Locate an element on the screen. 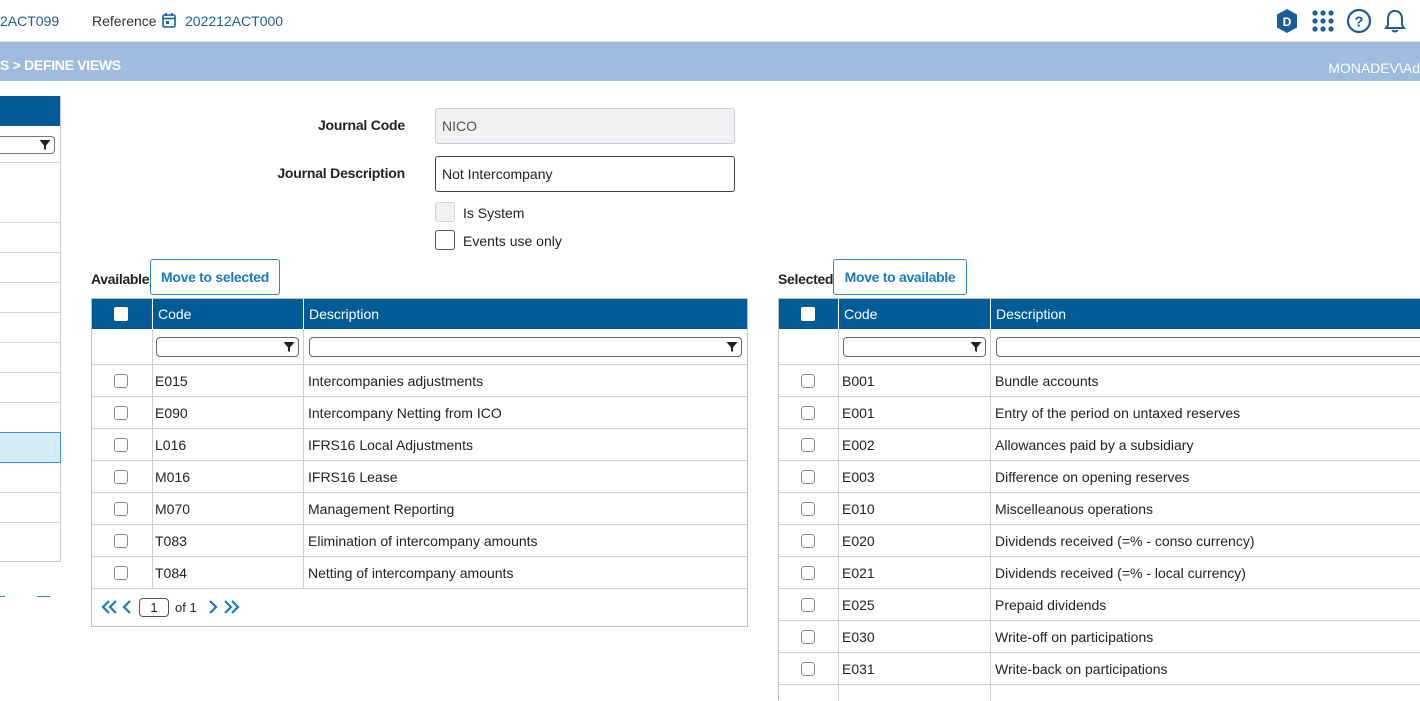  next-page-icon is located at coordinates (213, 607).